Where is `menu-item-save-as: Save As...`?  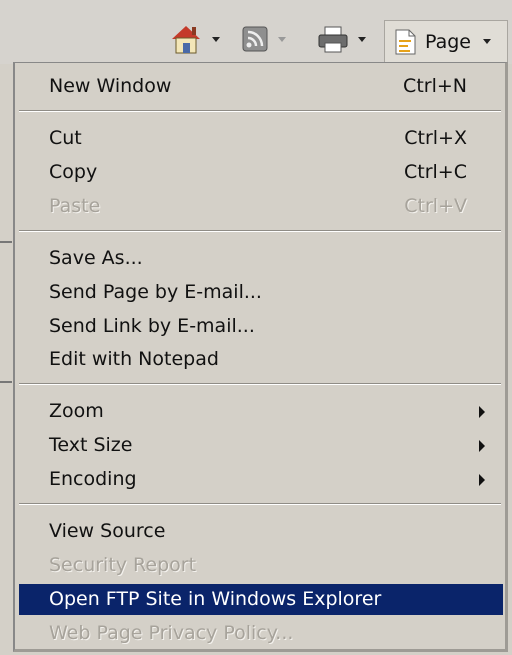
menu-item-save-as: Save As... is located at coordinates (261, 258).